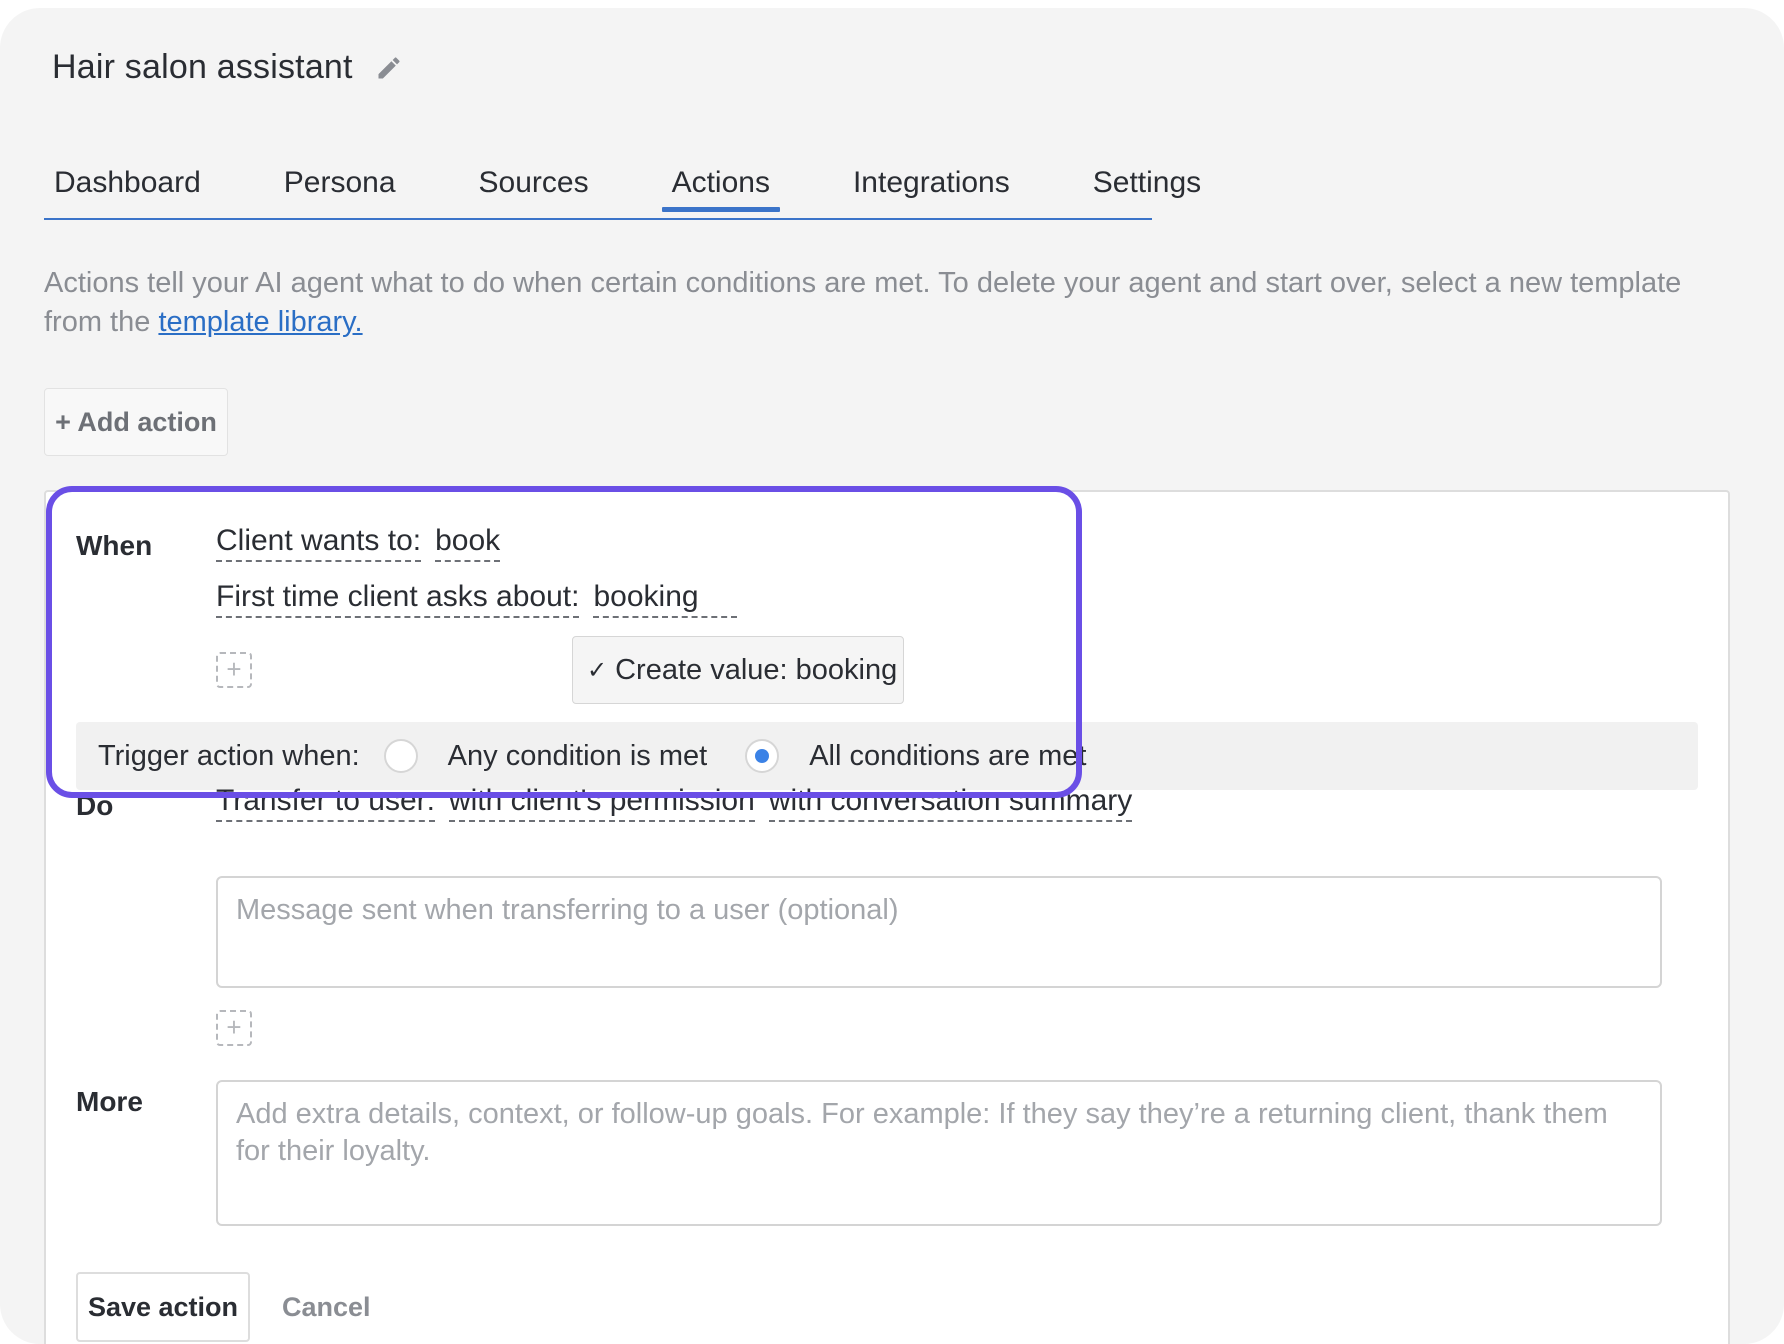 This screenshot has height=1344, width=1784. I want to click on tab-integrations: Integrations, so click(931, 183).